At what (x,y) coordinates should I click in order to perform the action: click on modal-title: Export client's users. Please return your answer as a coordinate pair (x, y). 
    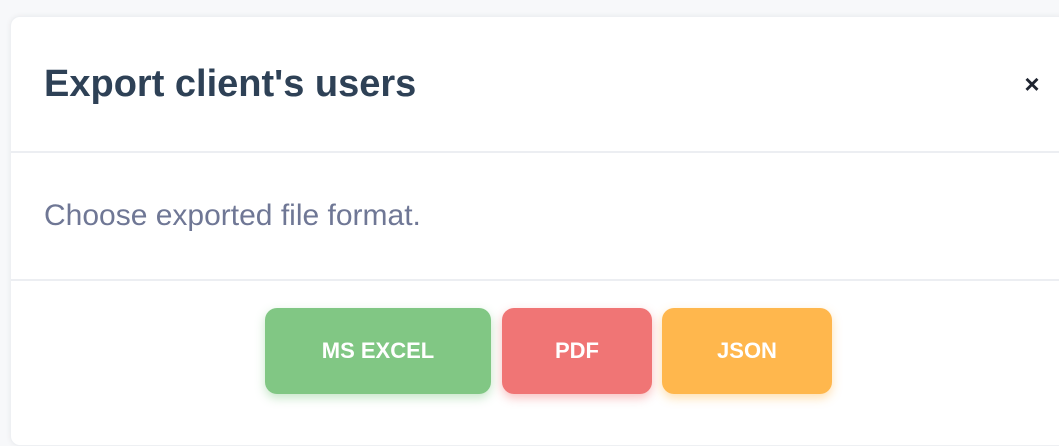
    Looking at the image, I should click on (230, 84).